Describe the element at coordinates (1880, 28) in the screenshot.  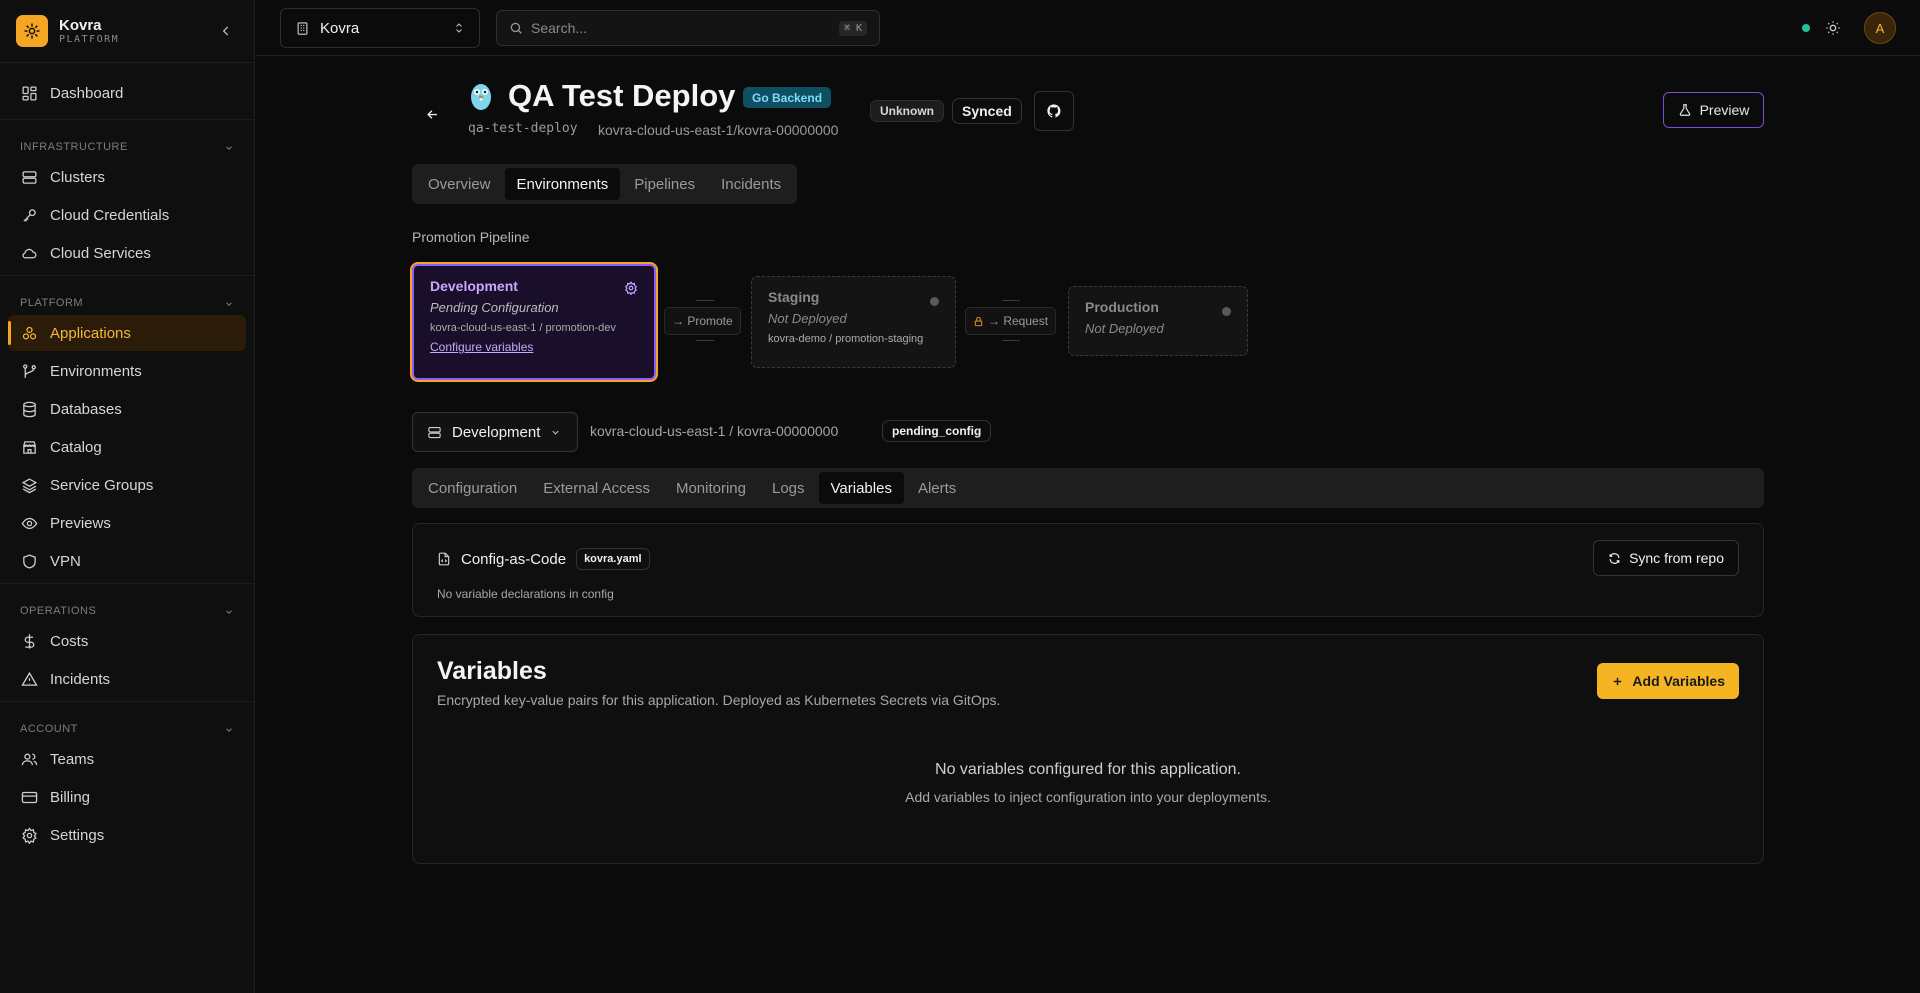
I see `user-avatar: A` at that location.